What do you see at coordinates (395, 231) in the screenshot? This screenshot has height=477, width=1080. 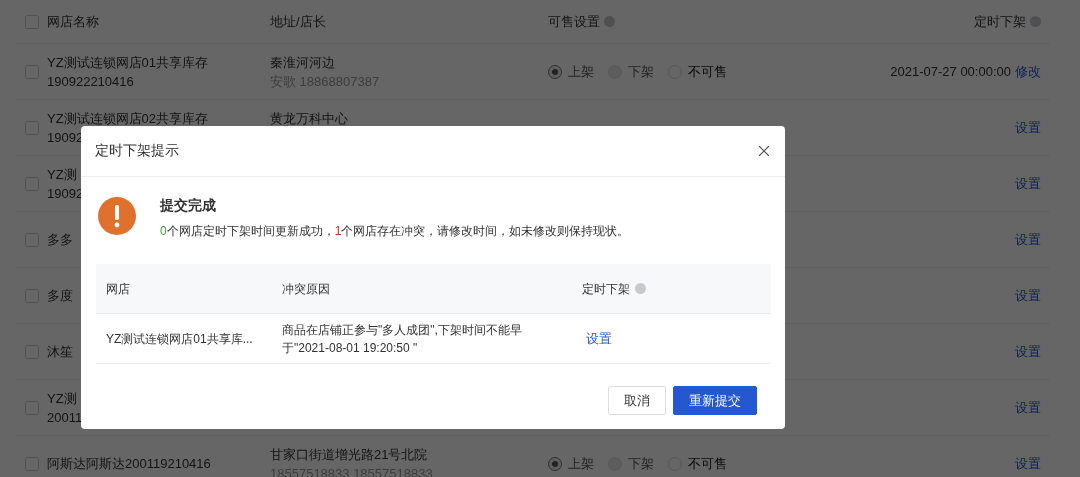 I see `alert-message: 0个网店定时下架时间更新成功，1个网店存在冲突，请修改时间，如未修改则保持现状。` at bounding box center [395, 231].